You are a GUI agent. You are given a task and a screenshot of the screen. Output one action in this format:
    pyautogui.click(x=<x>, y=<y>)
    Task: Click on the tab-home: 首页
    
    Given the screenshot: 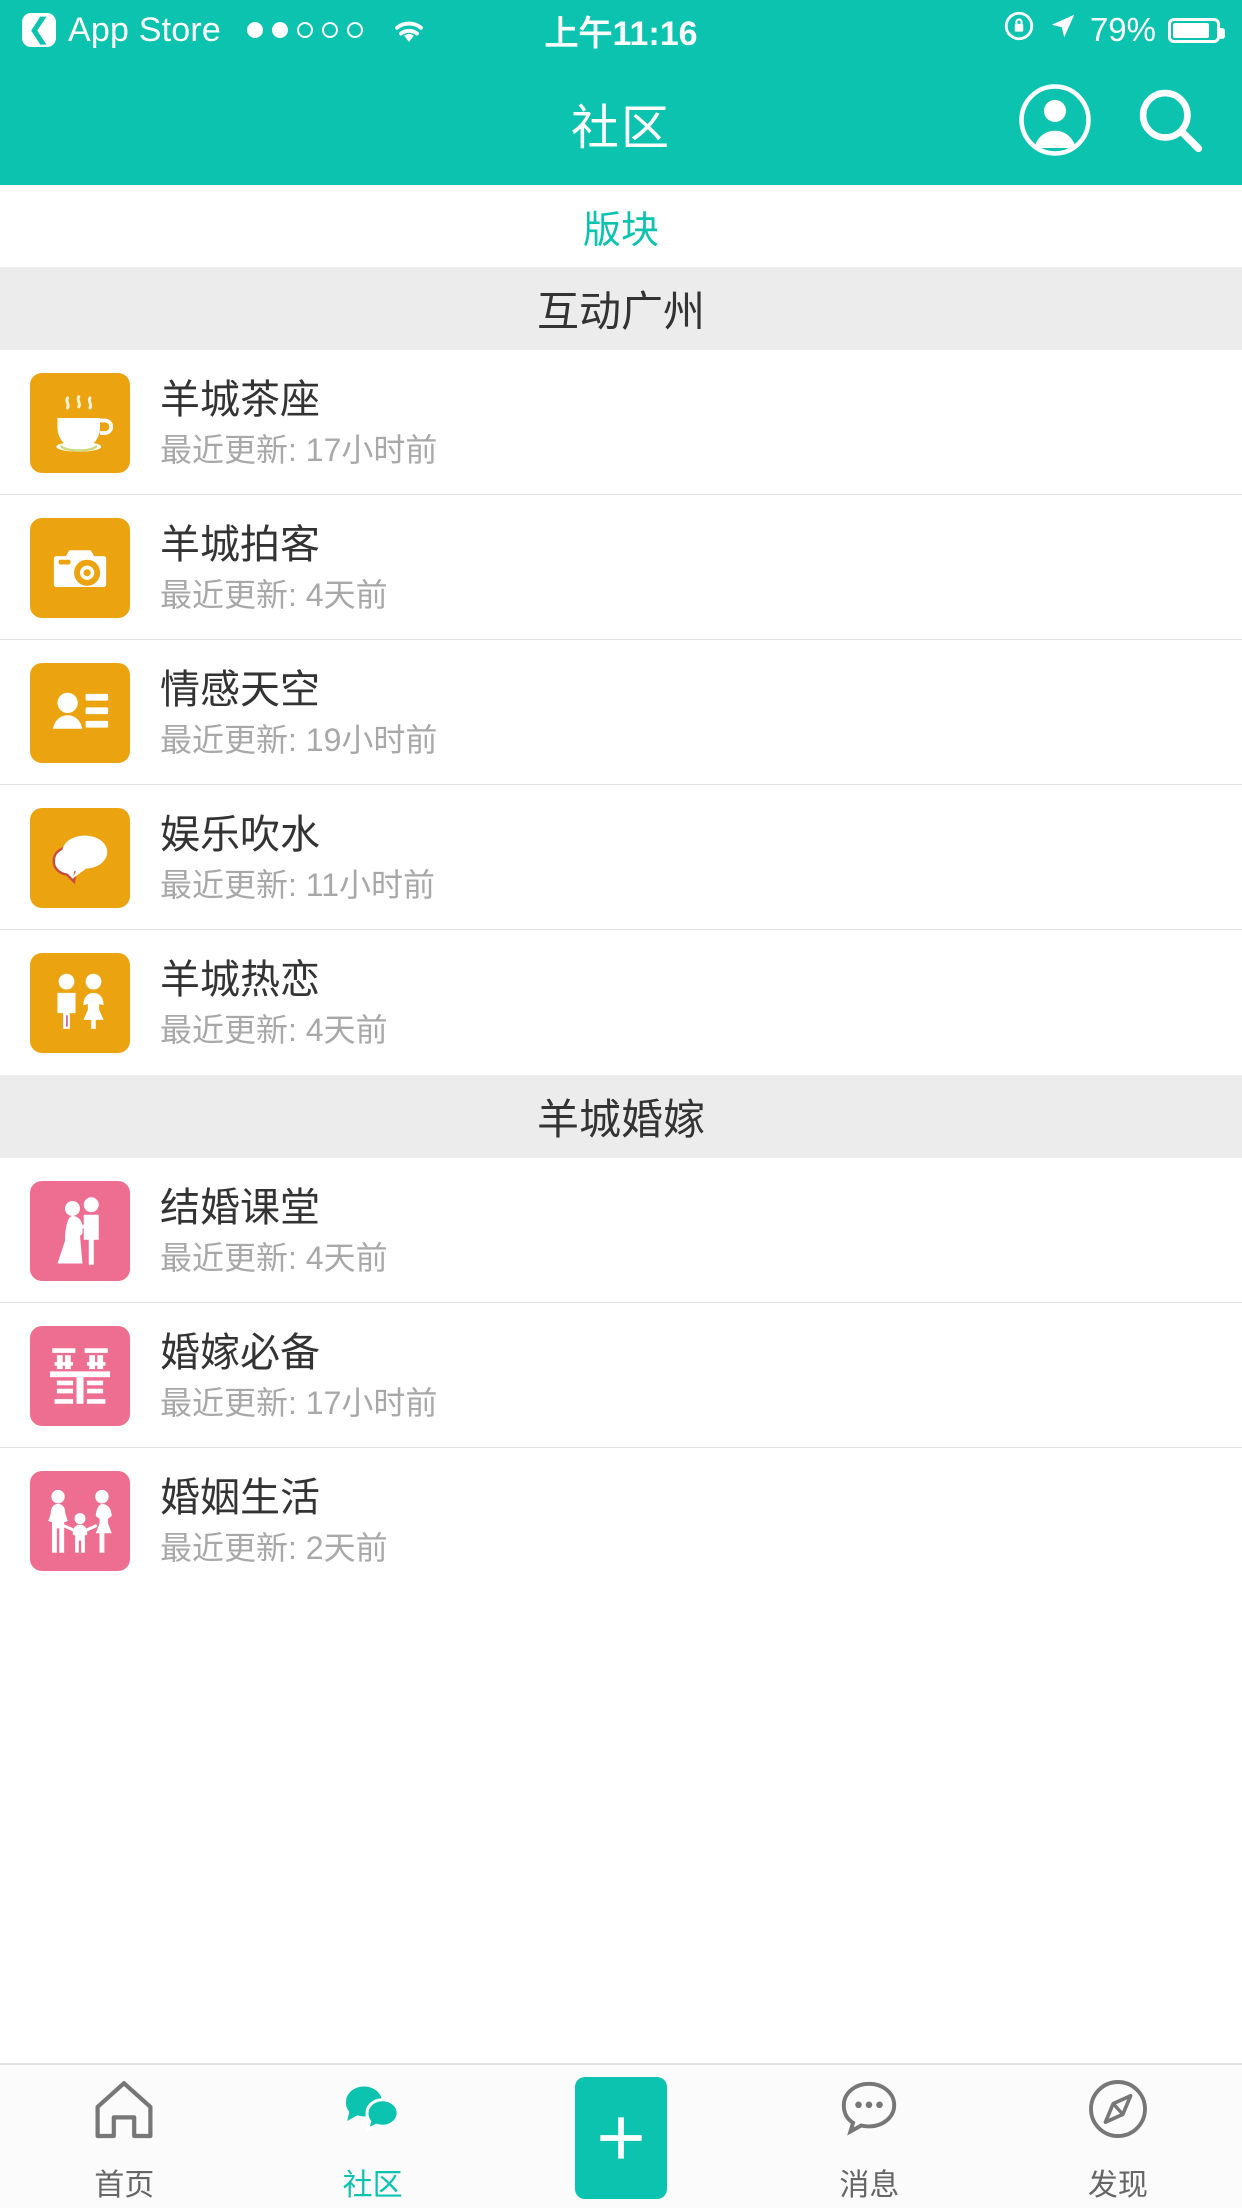 What is the action you would take?
    pyautogui.click(x=124, y=2136)
    